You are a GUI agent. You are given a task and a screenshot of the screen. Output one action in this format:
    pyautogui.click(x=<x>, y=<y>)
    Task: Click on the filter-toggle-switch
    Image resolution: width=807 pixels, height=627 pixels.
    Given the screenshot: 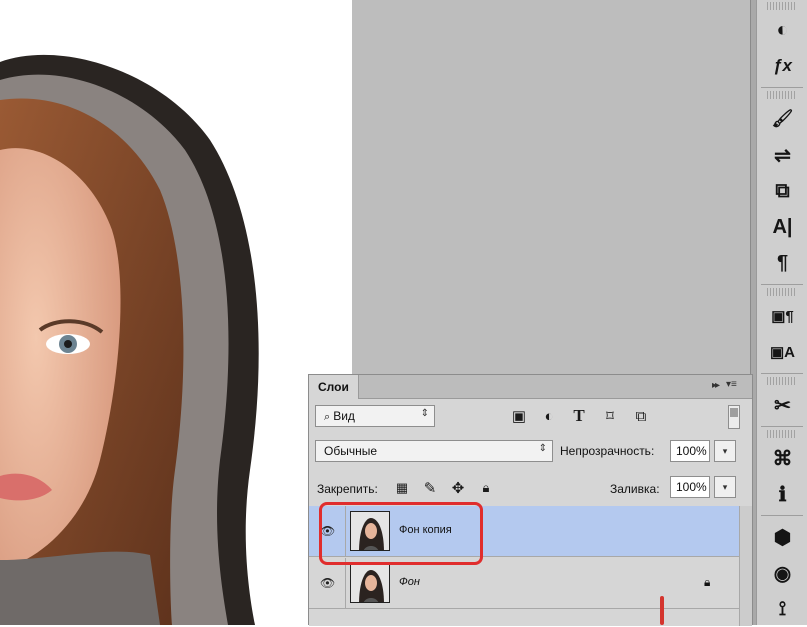 What is the action you would take?
    pyautogui.click(x=734, y=417)
    